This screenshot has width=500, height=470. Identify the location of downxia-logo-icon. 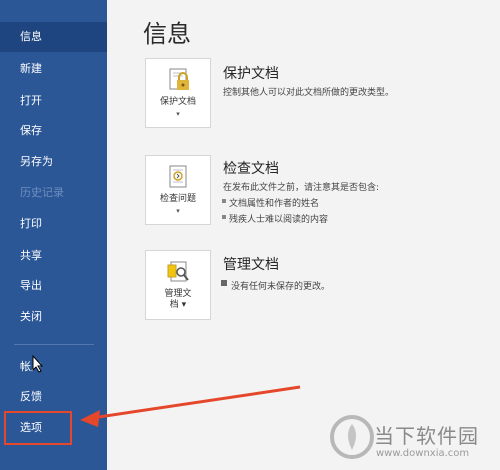
(352, 437).